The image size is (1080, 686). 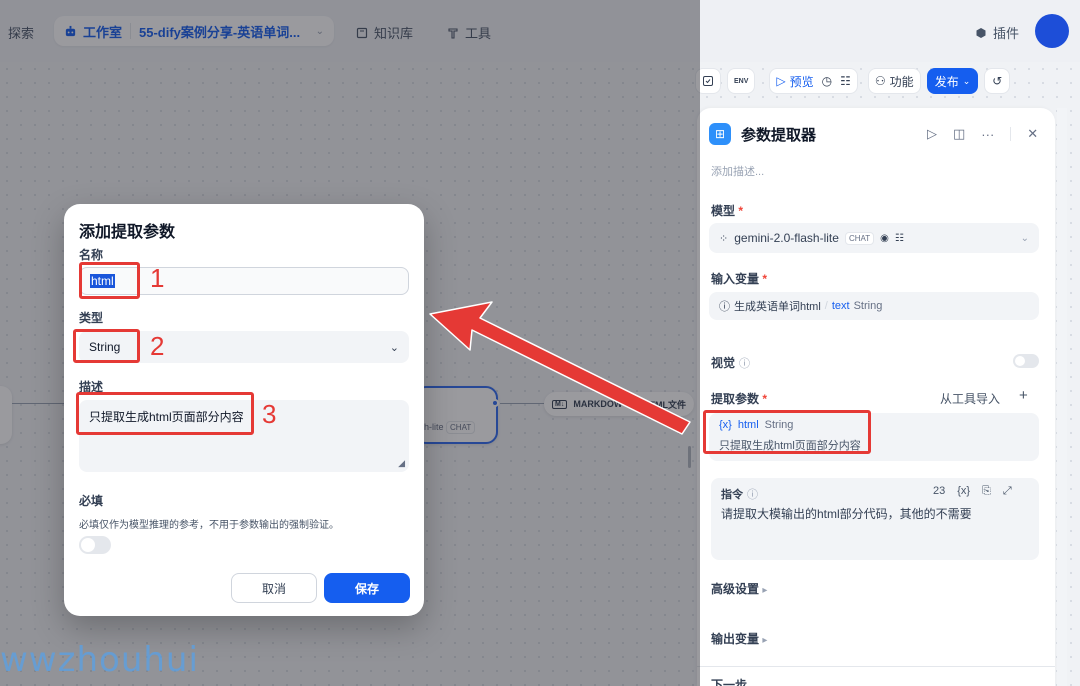 I want to click on more-icon: ···, so click(x=987, y=134).